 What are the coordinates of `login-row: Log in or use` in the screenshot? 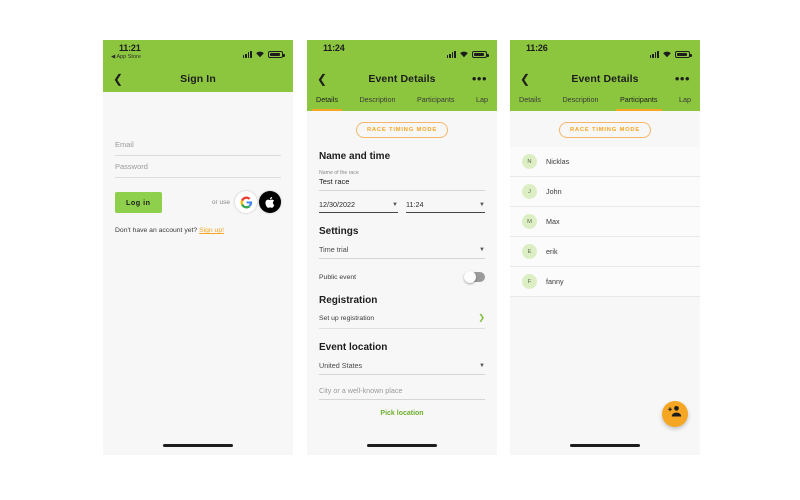 It's located at (198, 202).